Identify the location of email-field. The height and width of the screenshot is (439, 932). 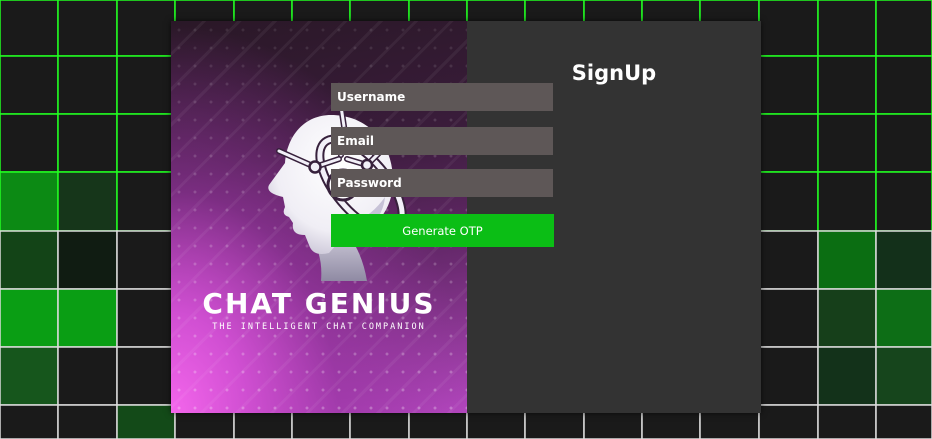
(442, 141).